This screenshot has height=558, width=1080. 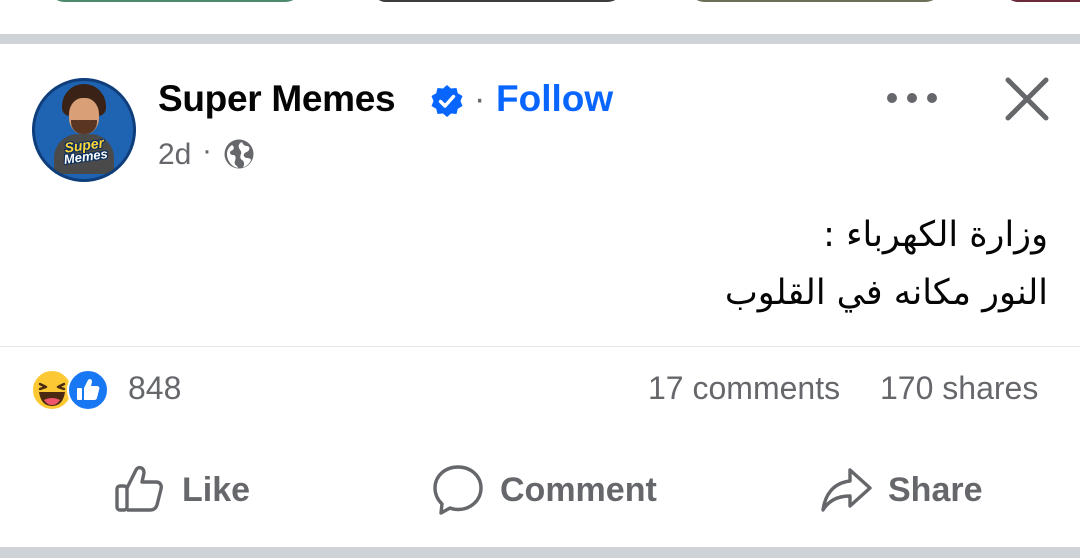 I want to click on reaction-icons, so click(x=75, y=390).